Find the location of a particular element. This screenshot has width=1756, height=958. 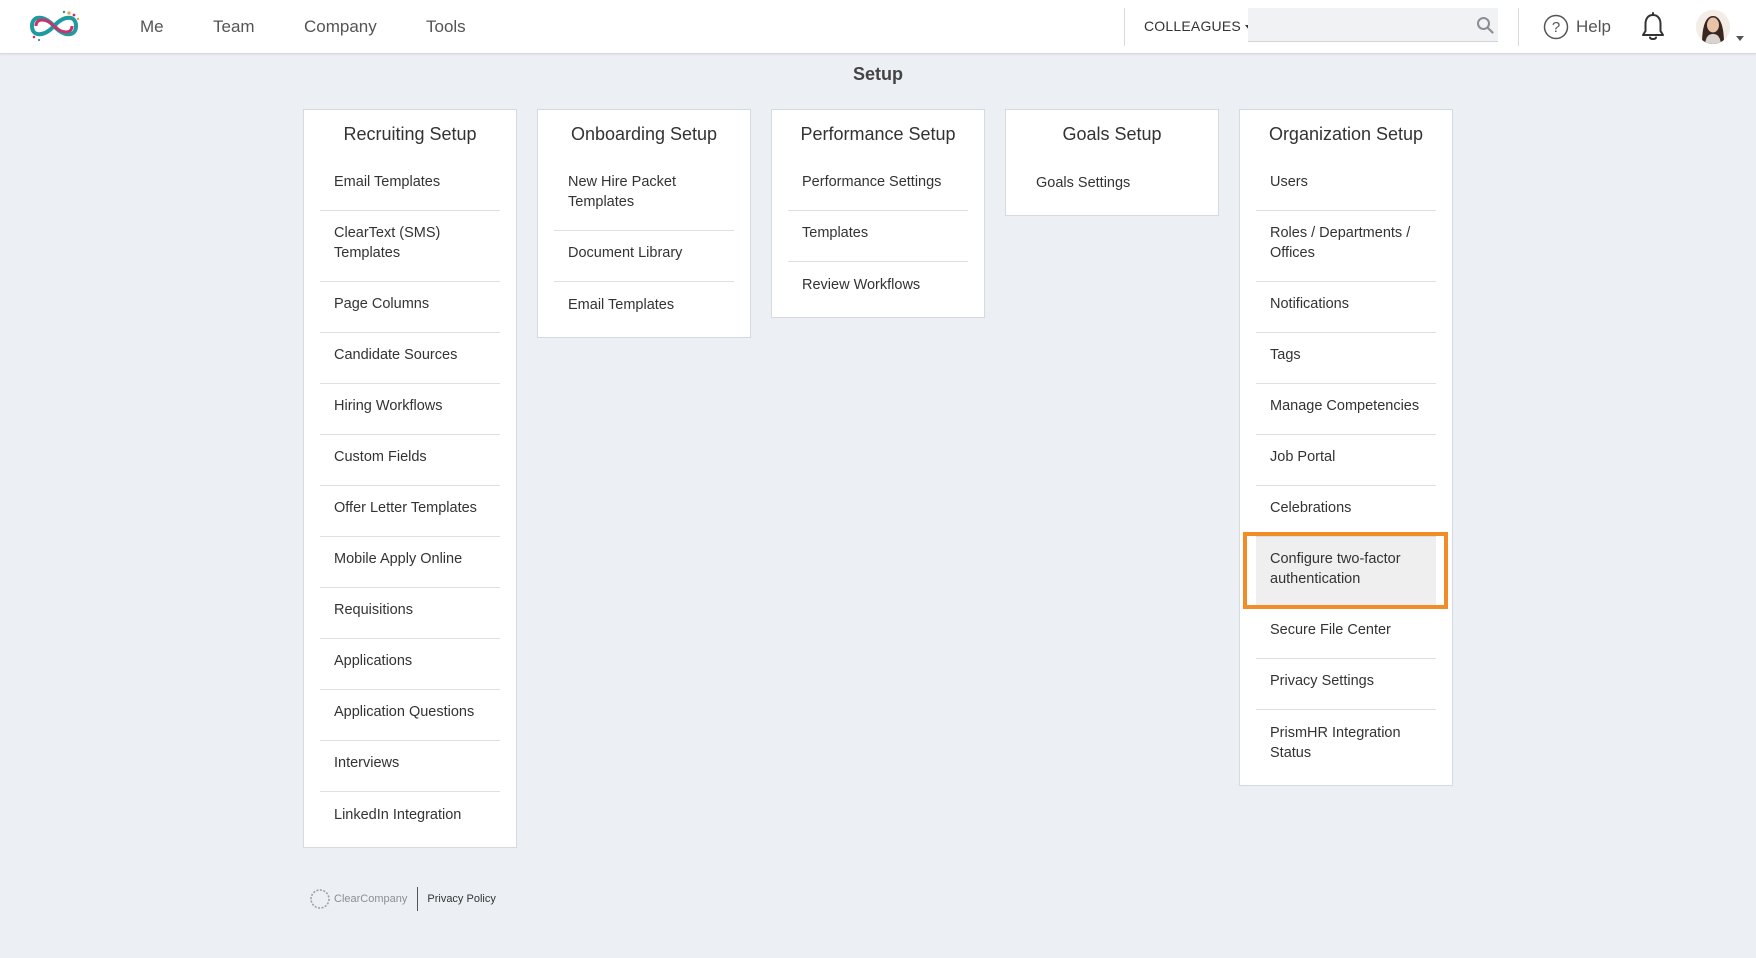

clearcompany-brand-name: ClearCompany is located at coordinates (371, 899).